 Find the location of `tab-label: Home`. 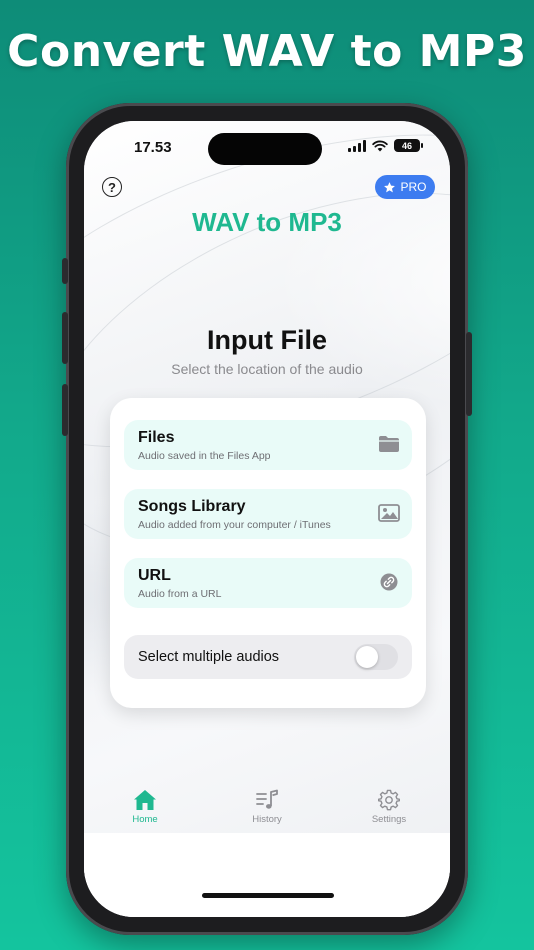

tab-label: Home is located at coordinates (145, 819).